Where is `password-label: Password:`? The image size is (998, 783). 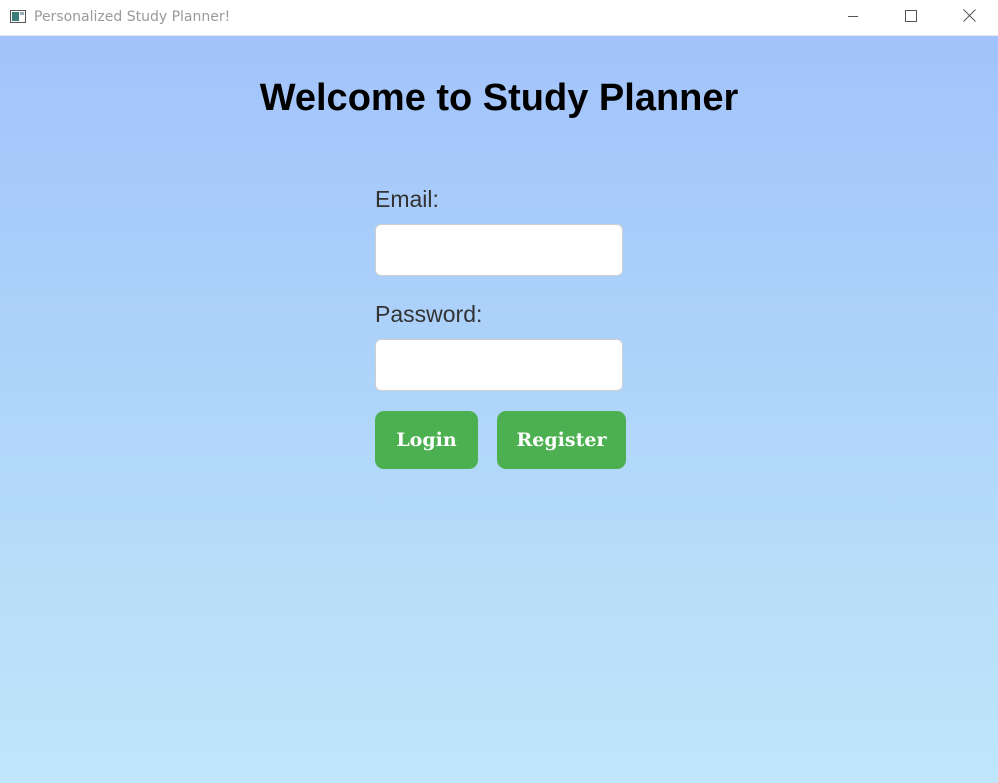 password-label: Password: is located at coordinates (429, 314).